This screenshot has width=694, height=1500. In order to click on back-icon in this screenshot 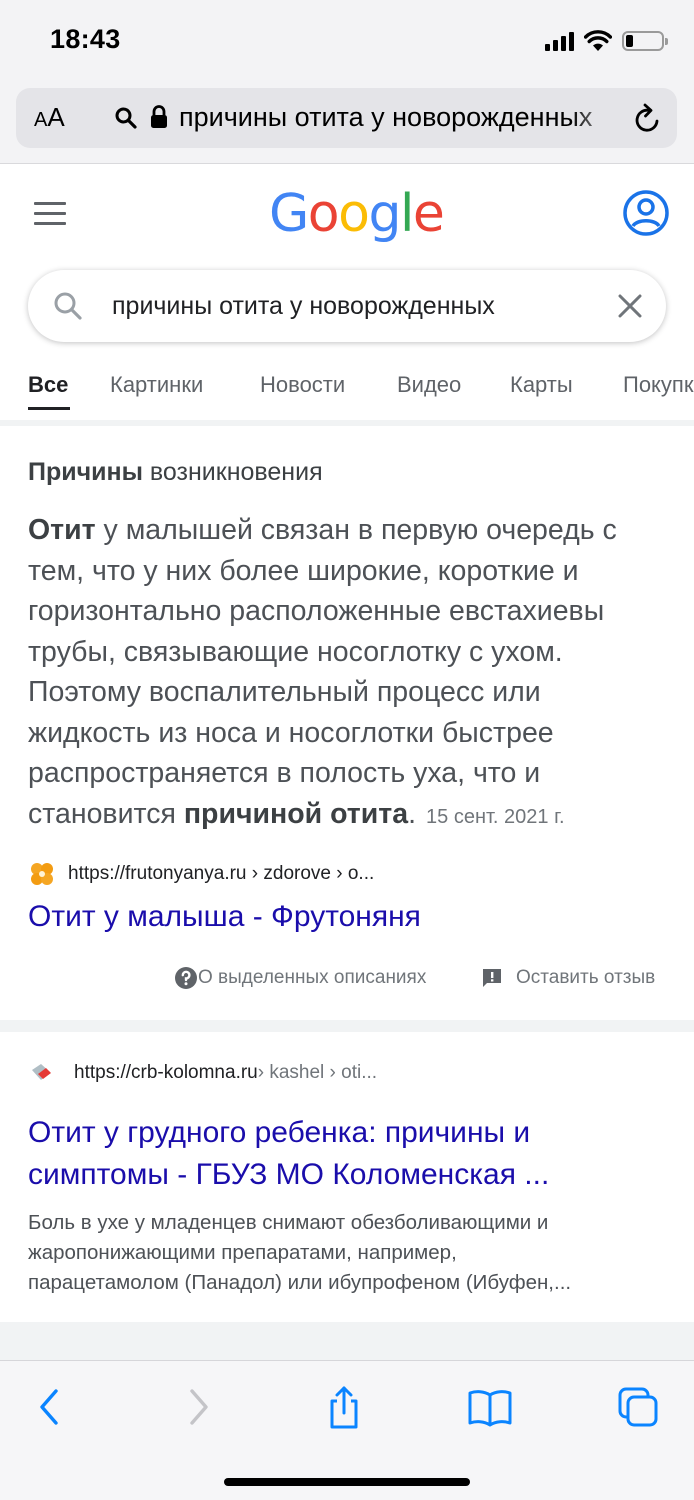, I will do `click(49, 1407)`.